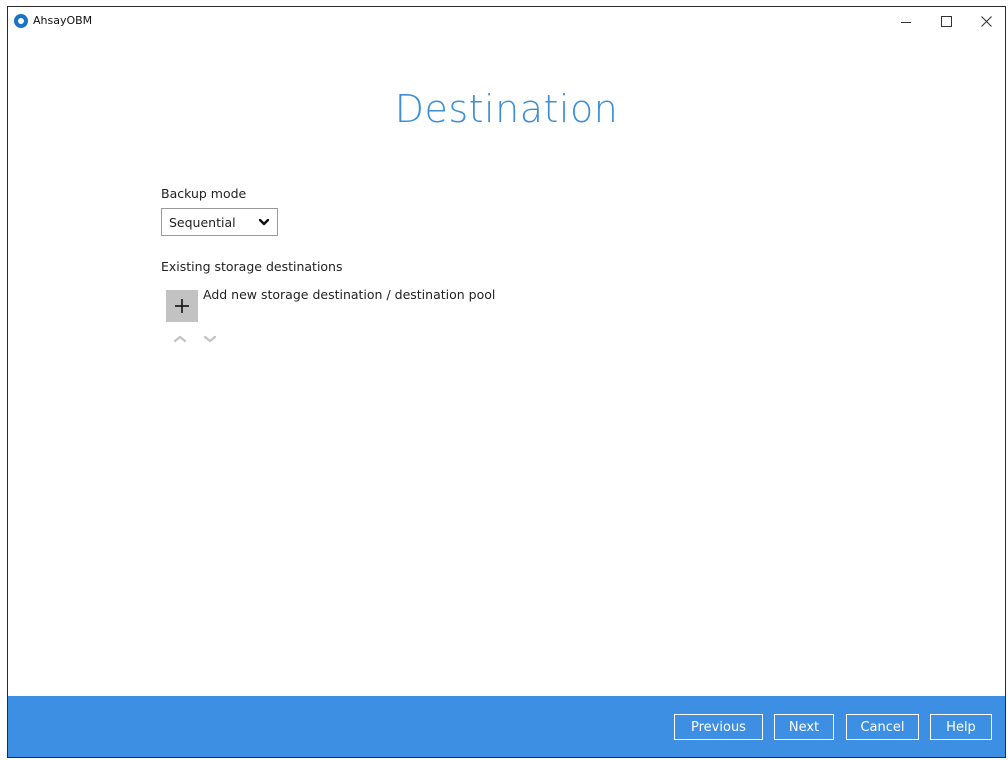 This screenshot has width=1008, height=760. I want to click on help-button: Help, so click(961, 727).